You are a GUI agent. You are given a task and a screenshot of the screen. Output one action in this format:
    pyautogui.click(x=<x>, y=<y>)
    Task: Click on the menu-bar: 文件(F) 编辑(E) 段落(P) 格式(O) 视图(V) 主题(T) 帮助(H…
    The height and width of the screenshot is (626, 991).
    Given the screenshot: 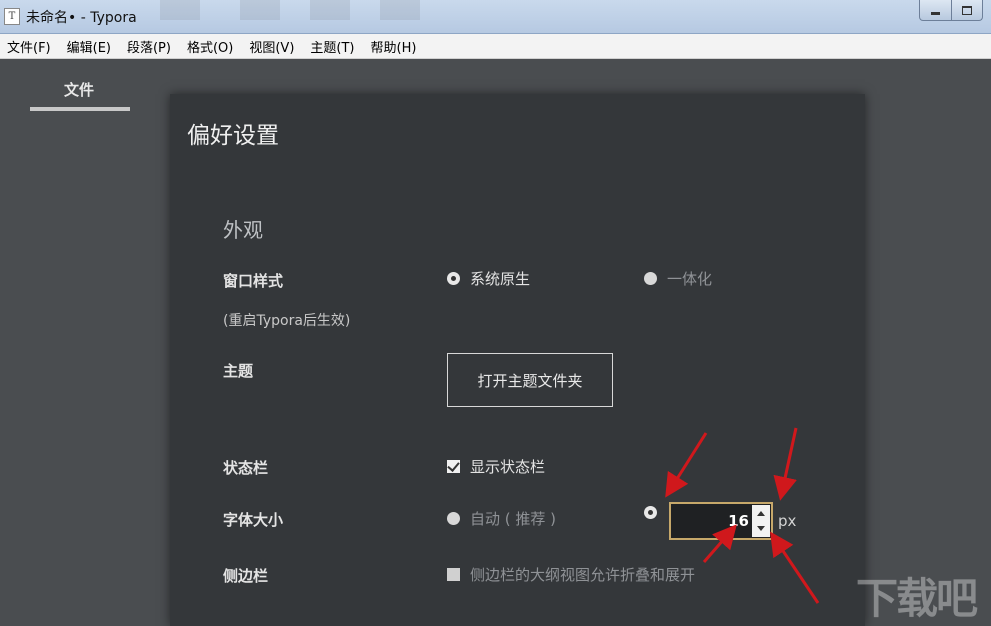 What is the action you would take?
    pyautogui.click(x=495, y=46)
    